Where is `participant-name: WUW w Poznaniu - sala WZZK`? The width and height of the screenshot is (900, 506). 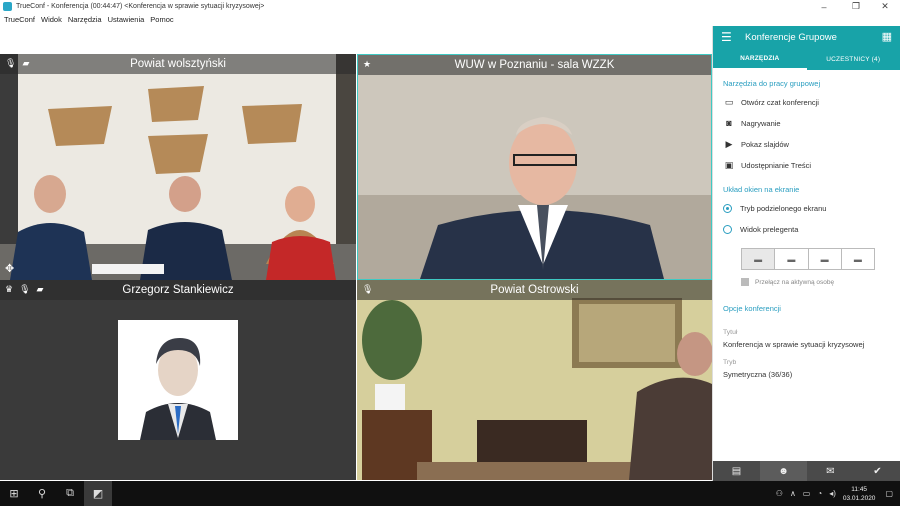
participant-name: WUW w Poznaniu - sala WZZK is located at coordinates (534, 65).